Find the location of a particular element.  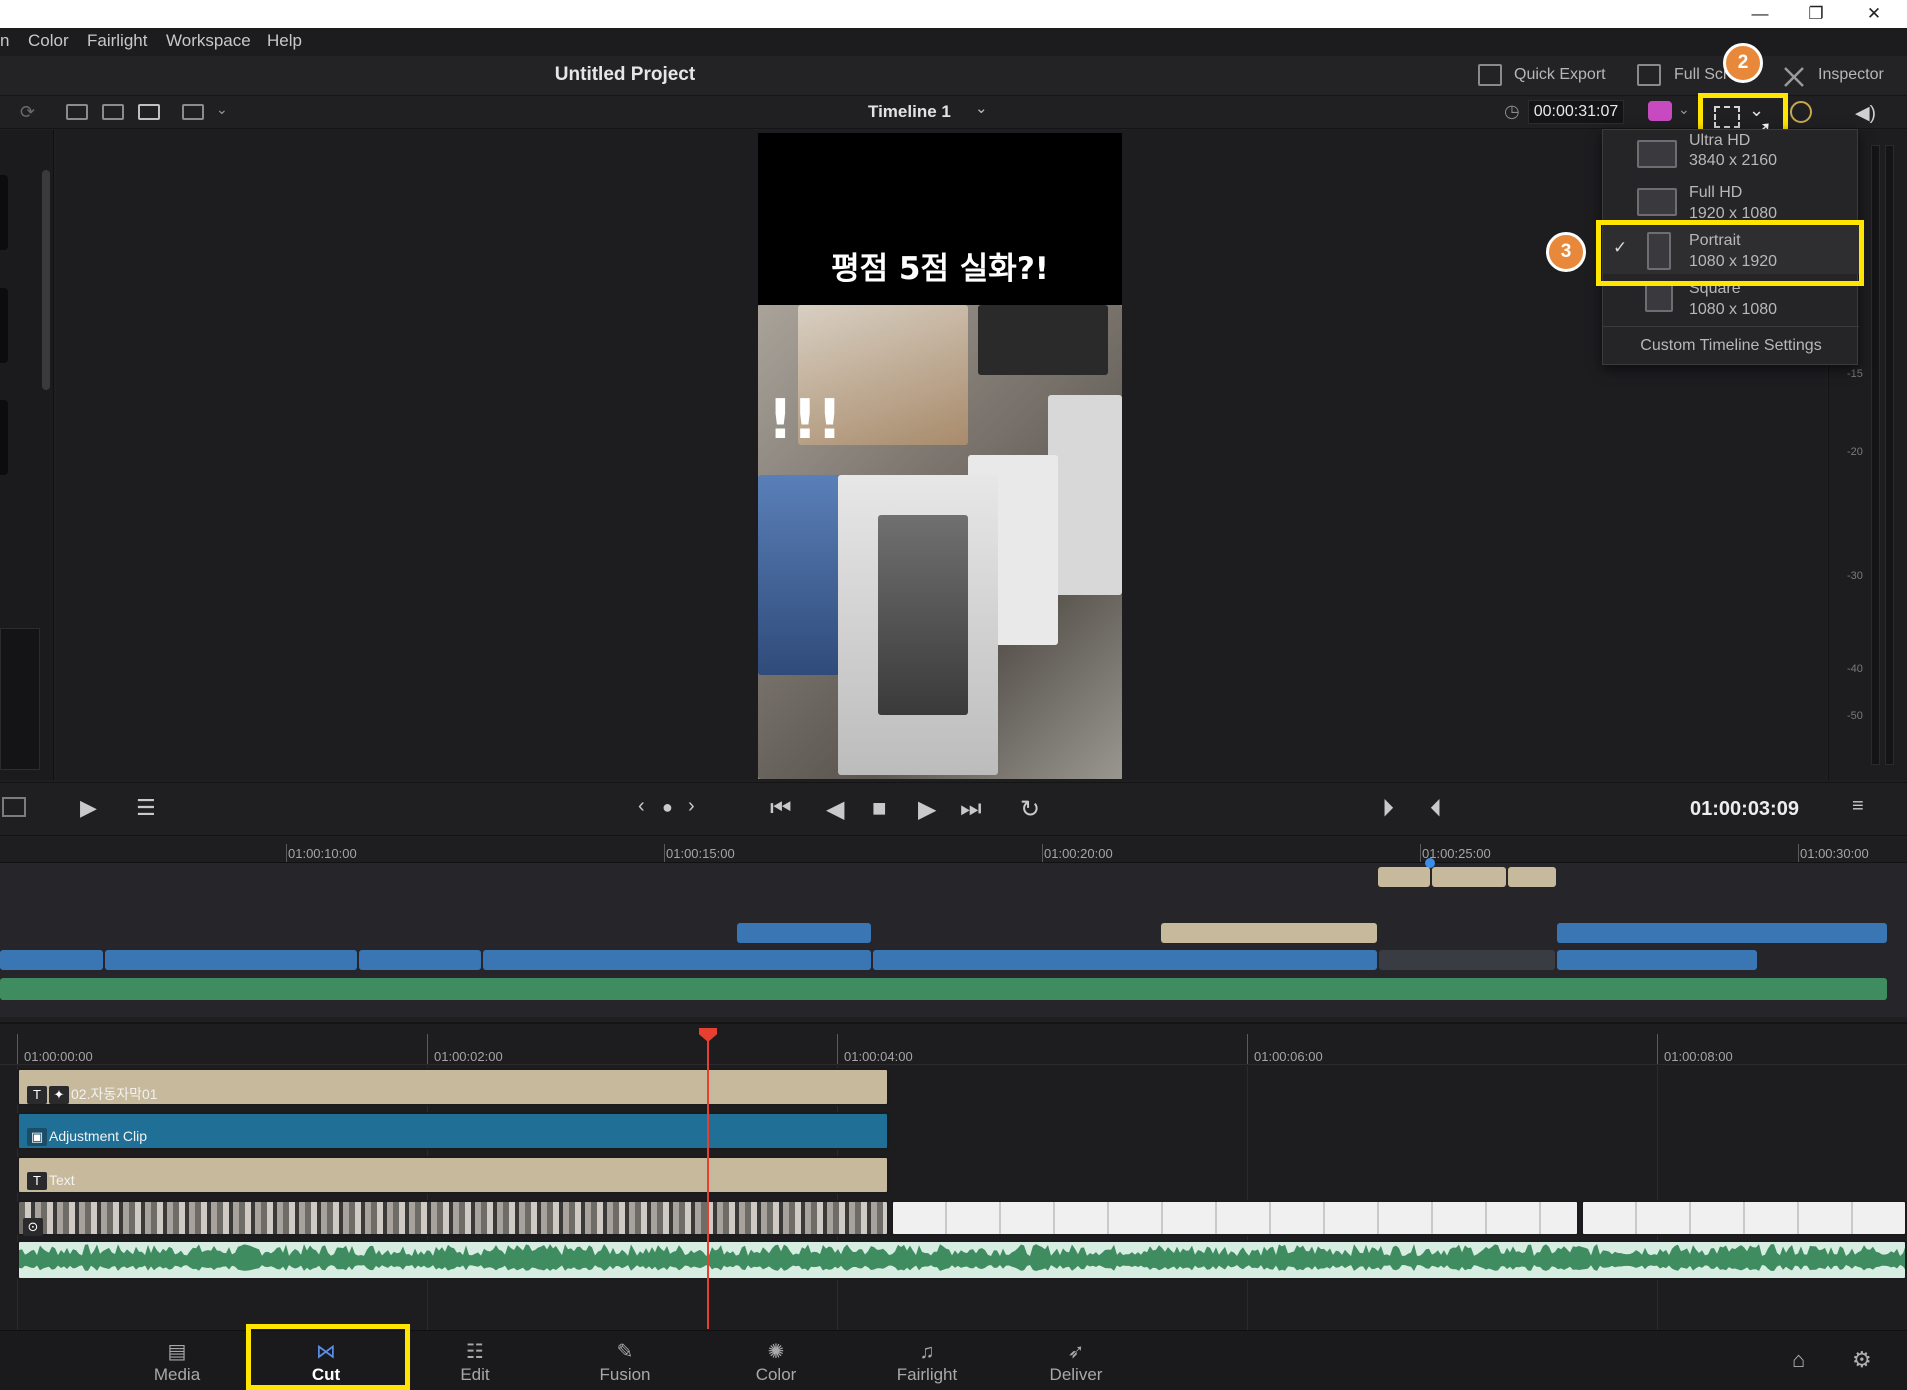

page-tab-fusion: ✎ Fusion is located at coordinates (625, 1360).